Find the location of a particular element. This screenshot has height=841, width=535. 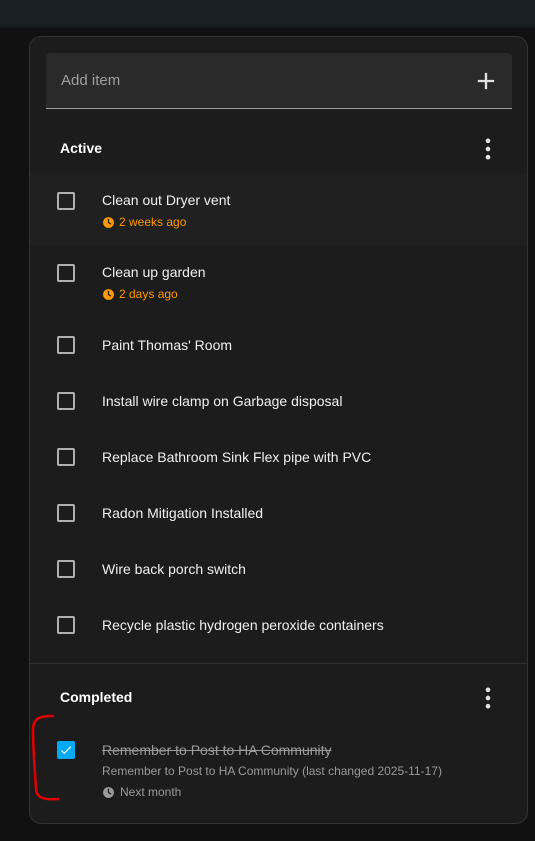

list-item: Clean up garden 2 days ago is located at coordinates (278, 281).